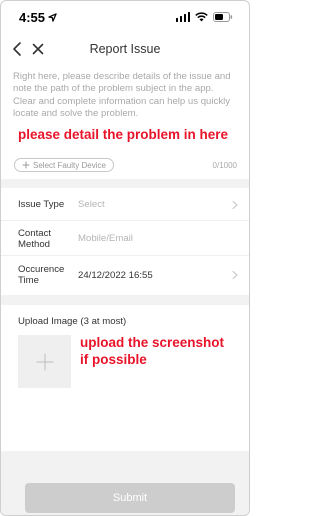 This screenshot has height=516, width=320. I want to click on contact-method-label-line1: Contact, so click(35, 233).